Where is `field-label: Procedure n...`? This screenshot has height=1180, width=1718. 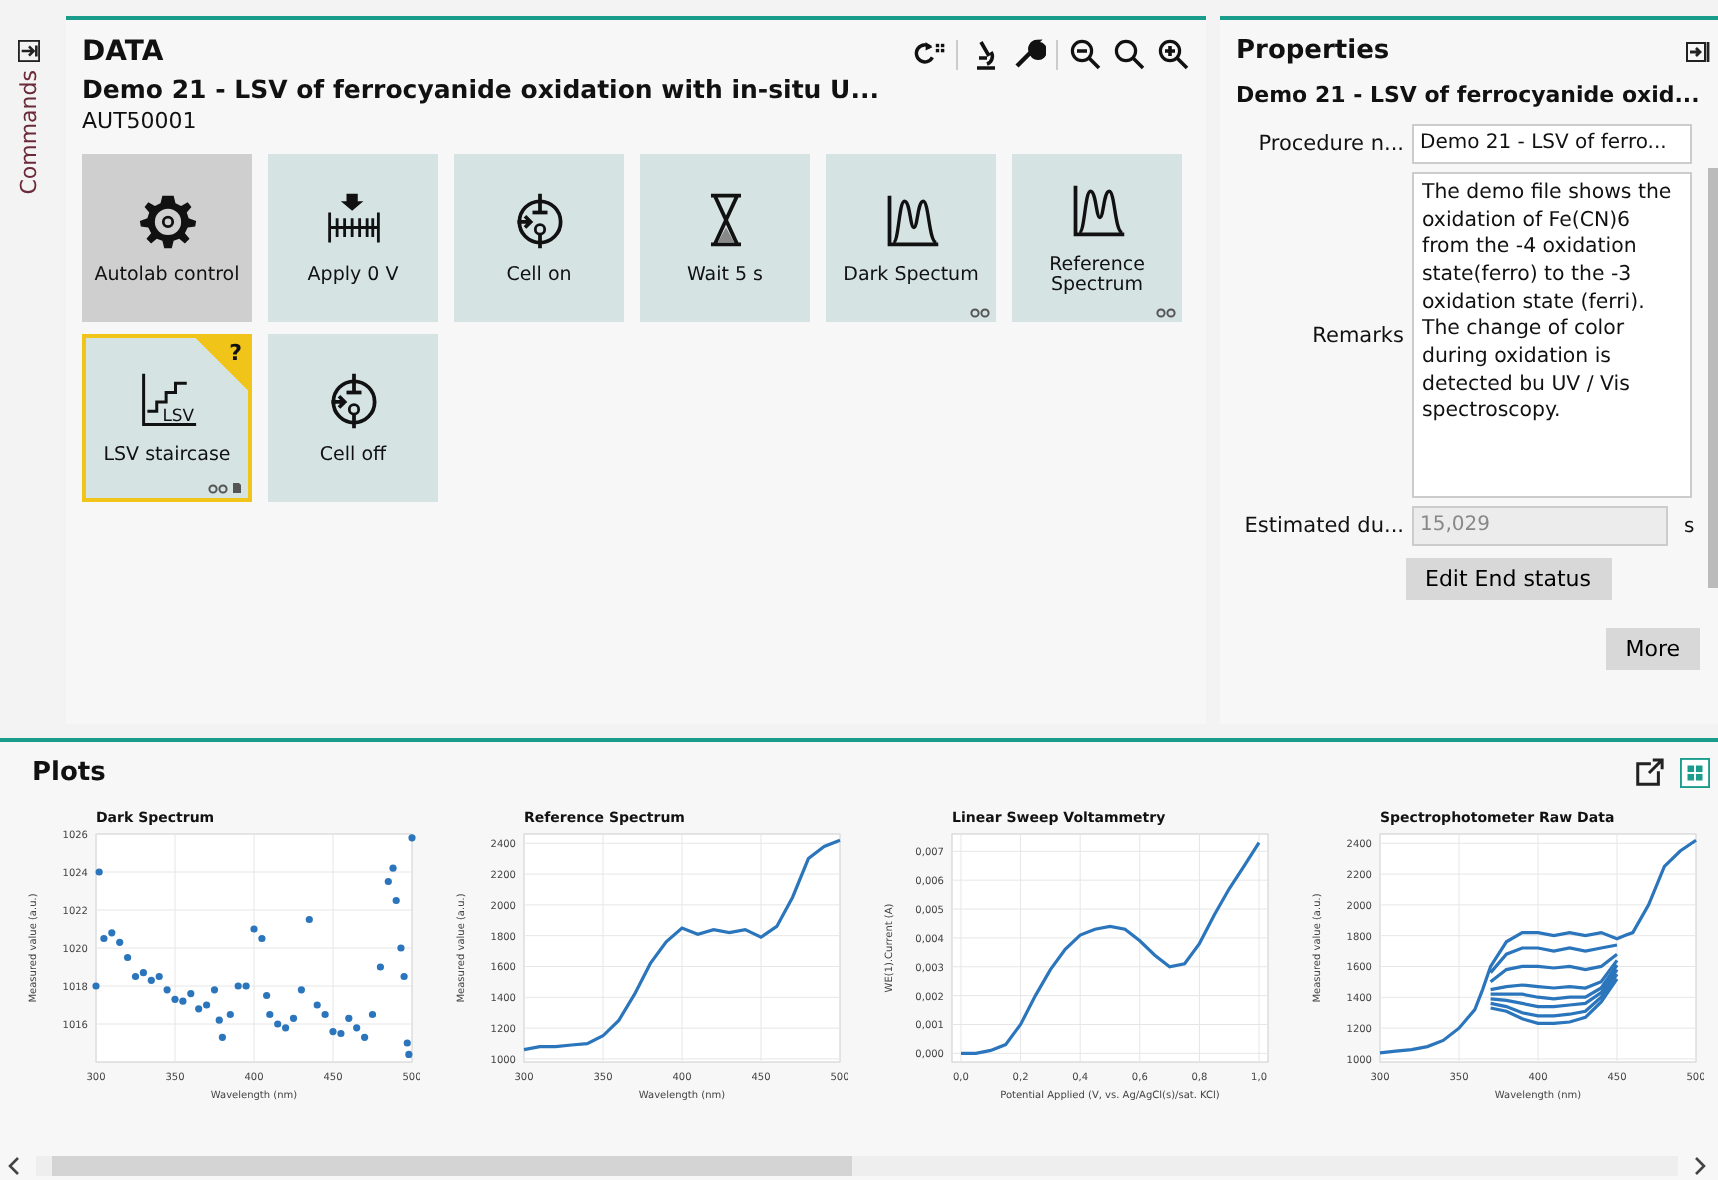 field-label: Procedure n... is located at coordinates (1330, 144).